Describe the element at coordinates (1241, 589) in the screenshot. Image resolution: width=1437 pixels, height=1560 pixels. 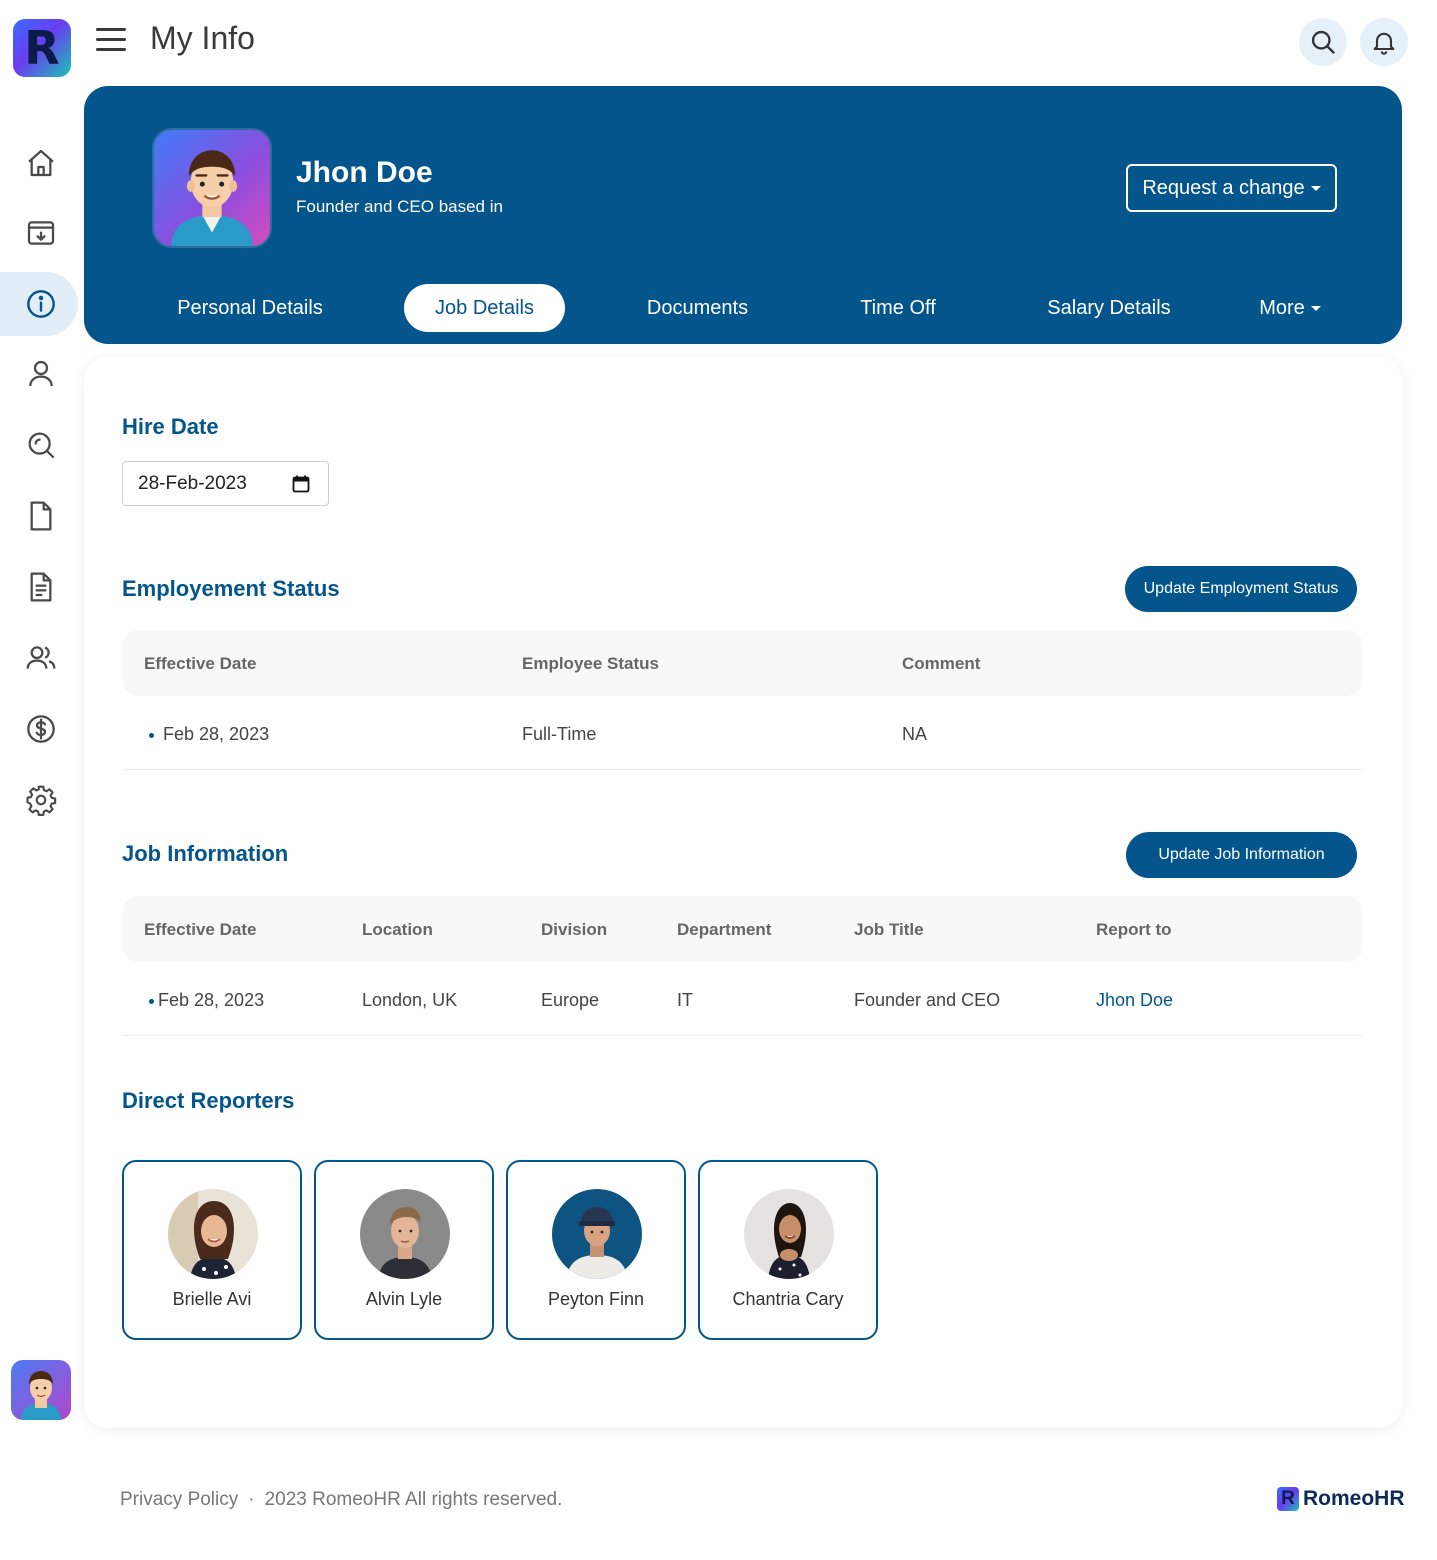
I see `update-employment-status-button: Update Employment Status` at that location.